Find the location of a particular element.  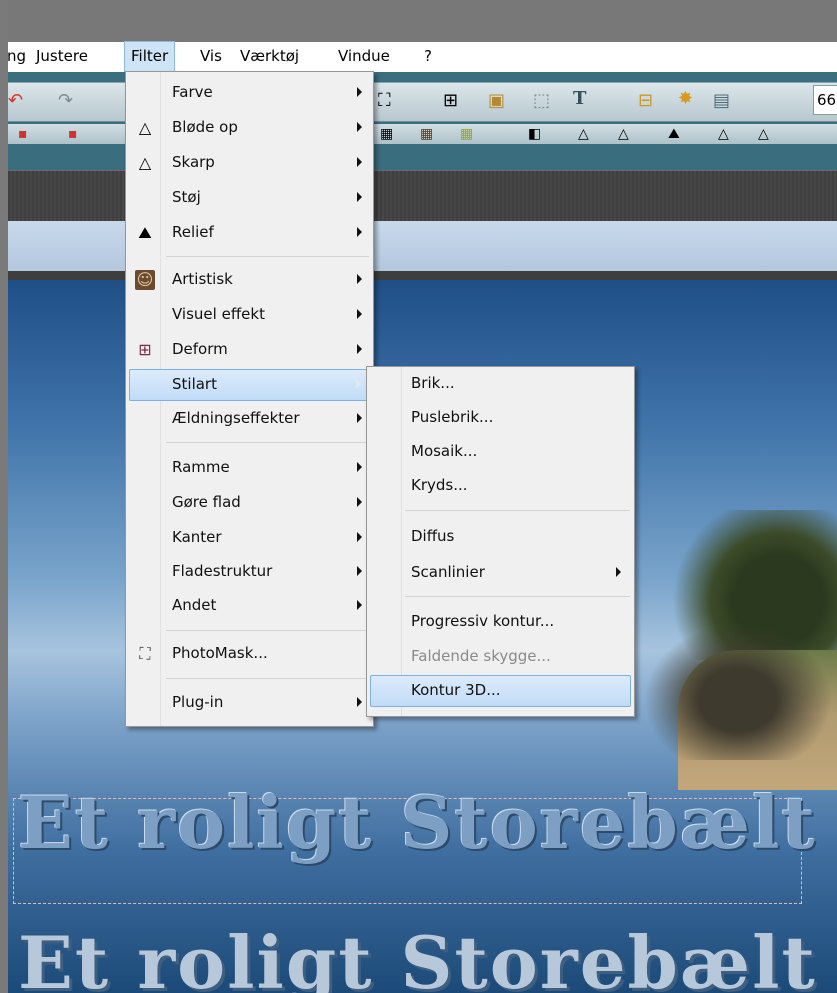

portrait-icon: ☺ is located at coordinates (145, 280).